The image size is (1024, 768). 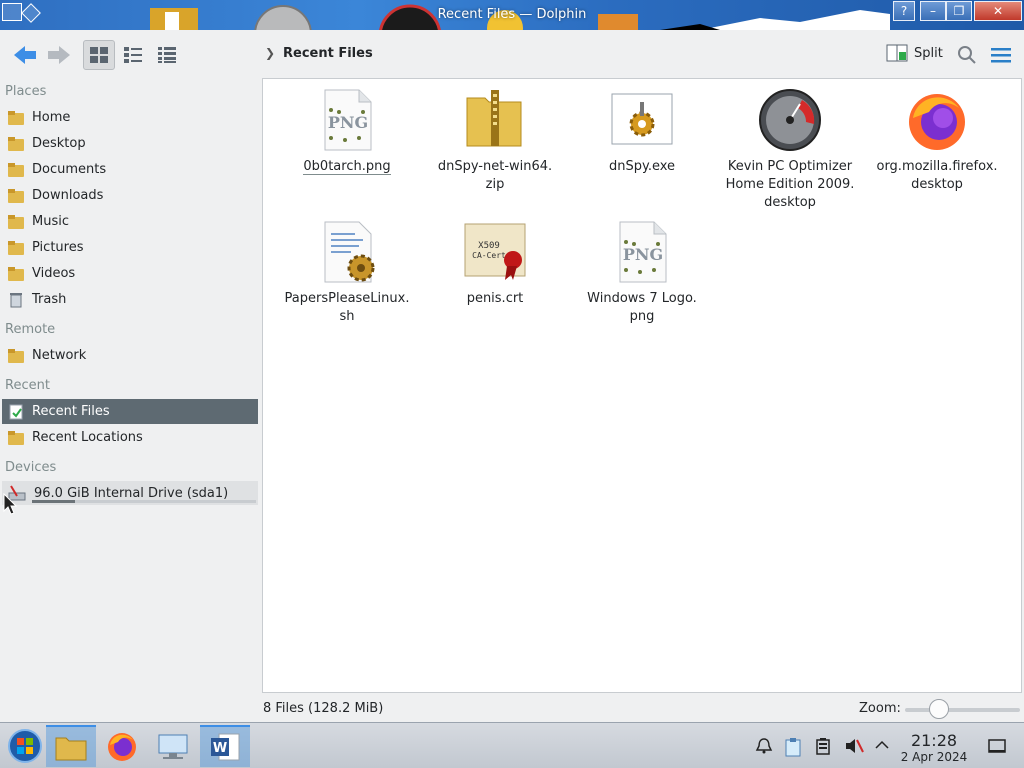 I want to click on file-item-dnspy-zip: dnSpy-net-win64. zip, so click(x=495, y=141).